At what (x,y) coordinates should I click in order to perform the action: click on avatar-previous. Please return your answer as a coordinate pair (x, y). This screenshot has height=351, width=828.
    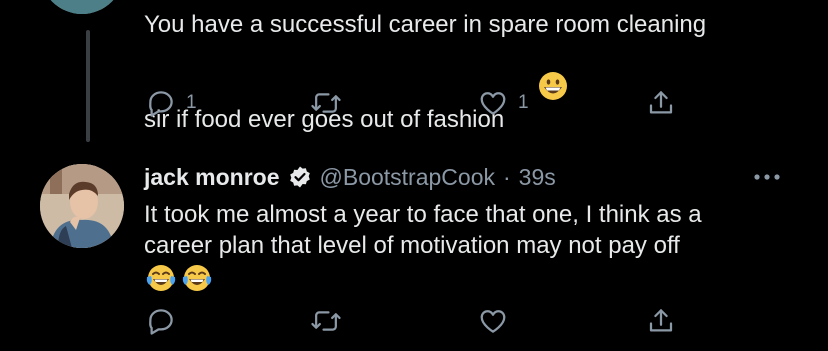
    Looking at the image, I should click on (82, 7).